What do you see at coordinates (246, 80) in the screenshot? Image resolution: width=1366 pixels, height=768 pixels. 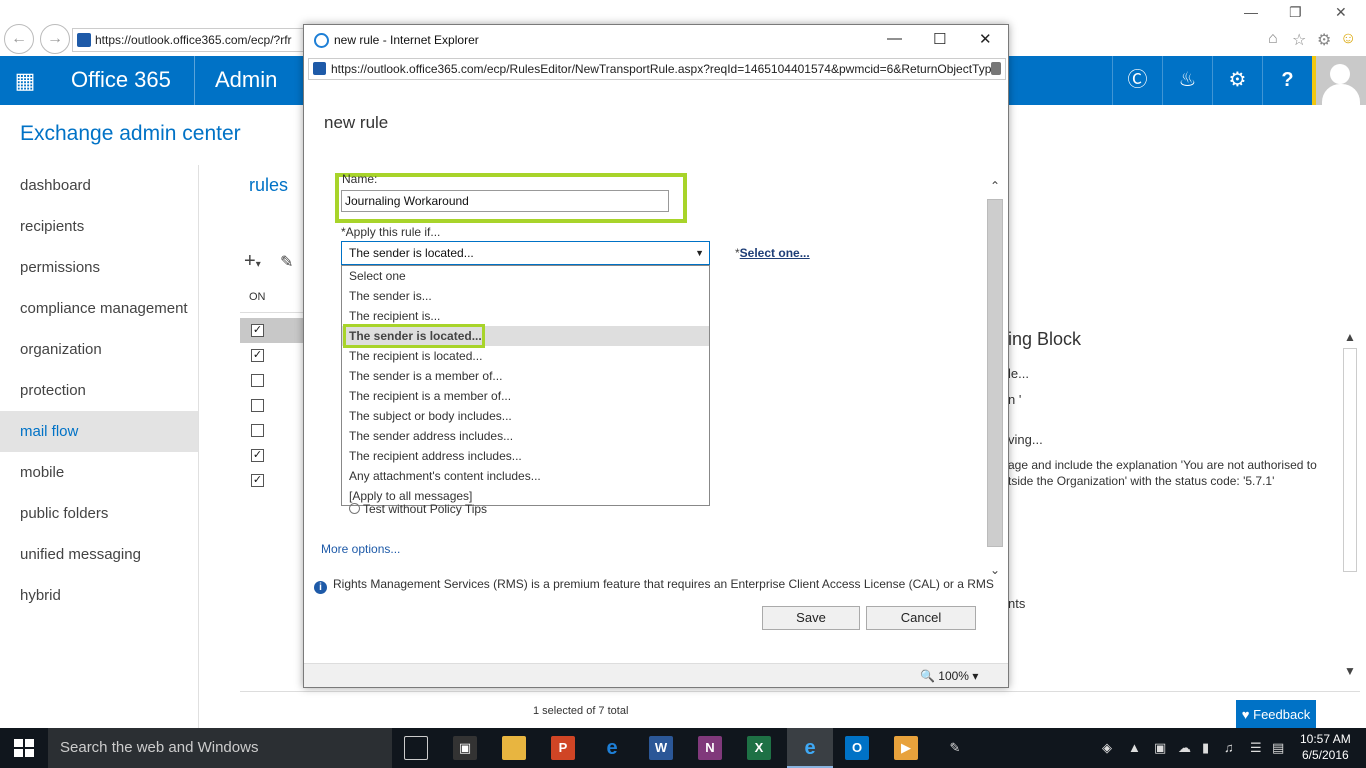 I see `app-name: Admin` at bounding box center [246, 80].